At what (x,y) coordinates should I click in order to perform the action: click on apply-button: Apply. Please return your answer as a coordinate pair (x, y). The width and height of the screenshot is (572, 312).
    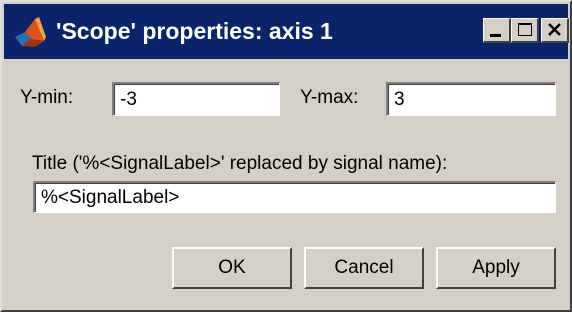
    Looking at the image, I should click on (496, 268).